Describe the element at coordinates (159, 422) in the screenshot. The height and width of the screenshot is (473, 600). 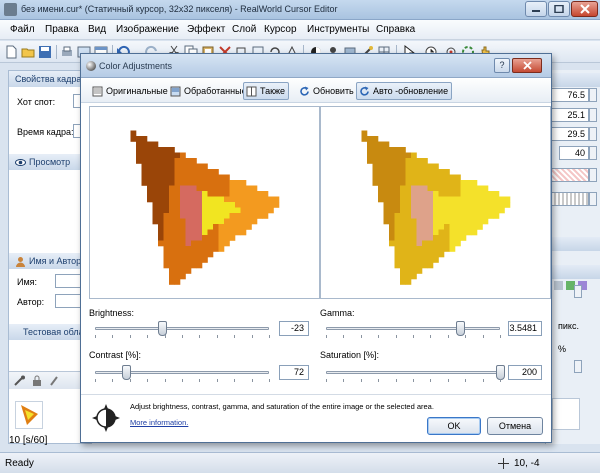
I see `more-information-link: More information.` at that location.